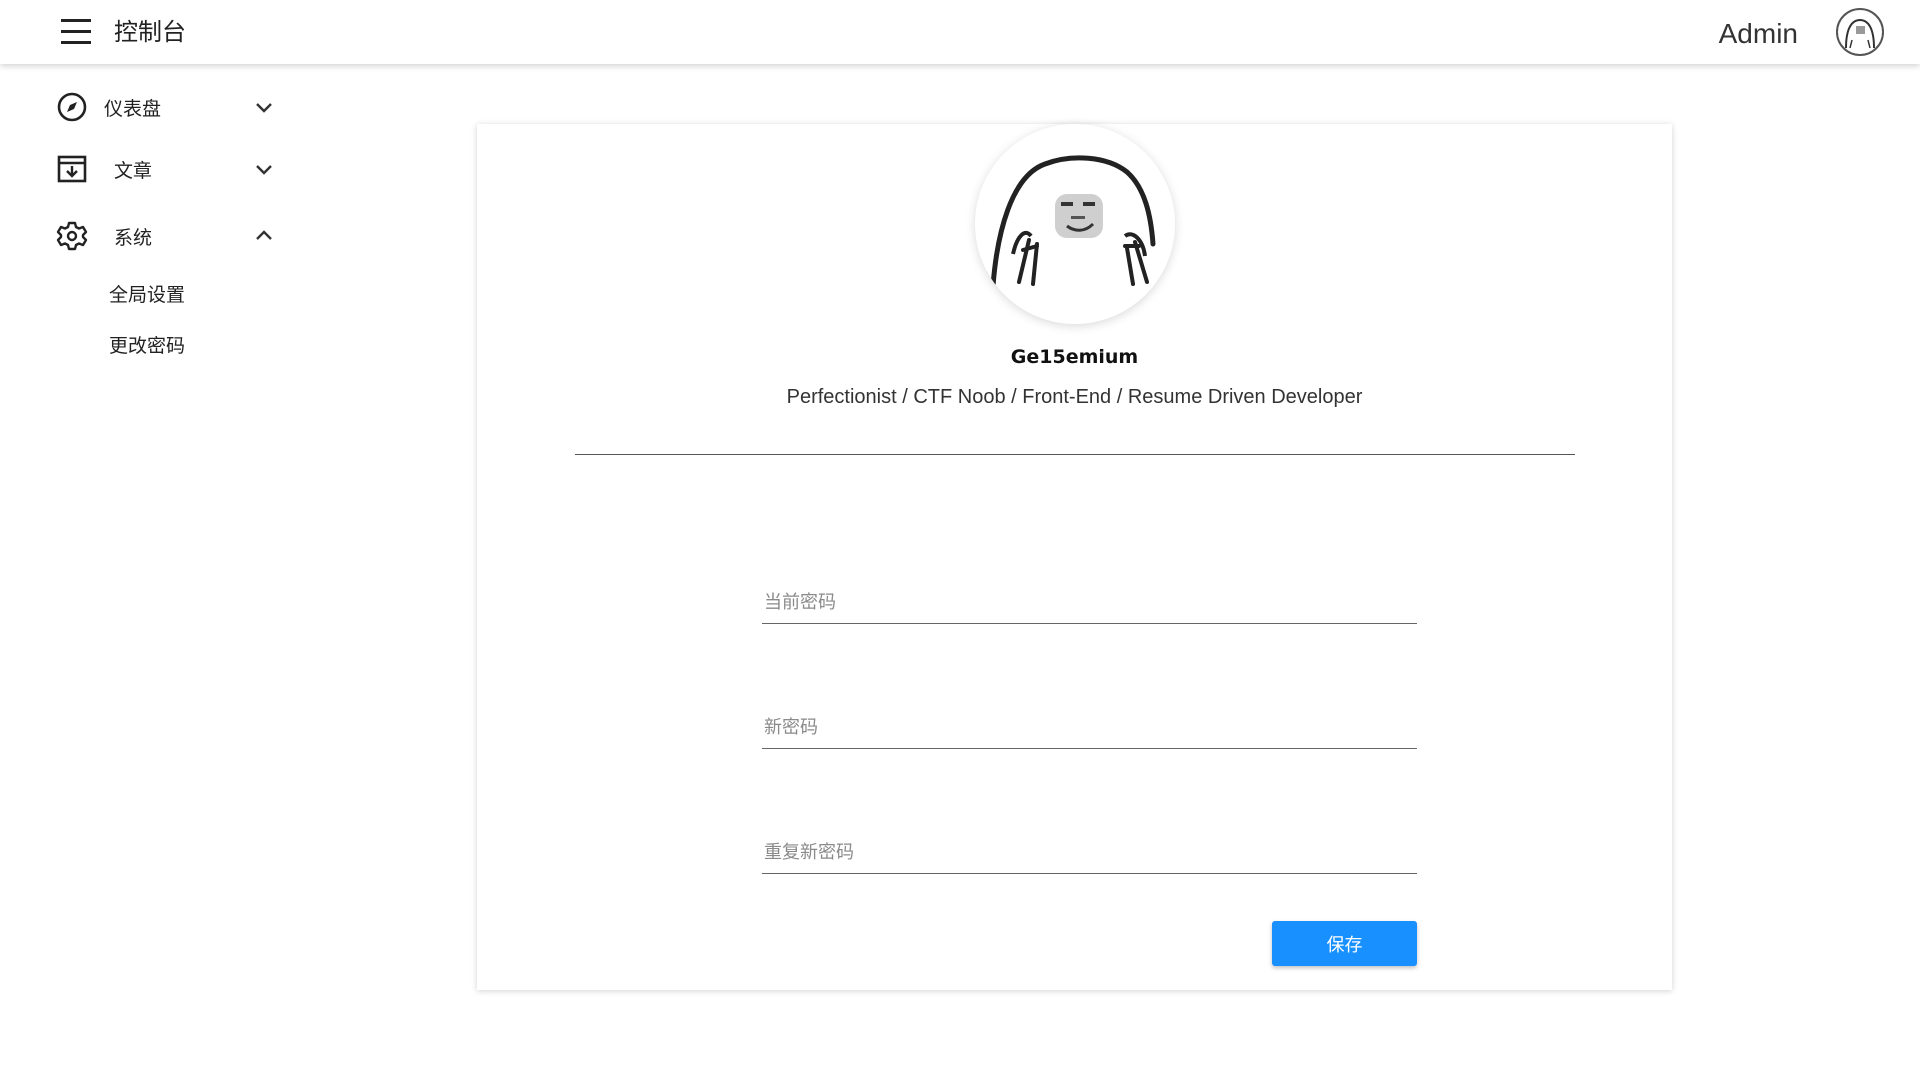 The width and height of the screenshot is (1920, 1080). What do you see at coordinates (72, 236) in the screenshot?
I see `gear-icon` at bounding box center [72, 236].